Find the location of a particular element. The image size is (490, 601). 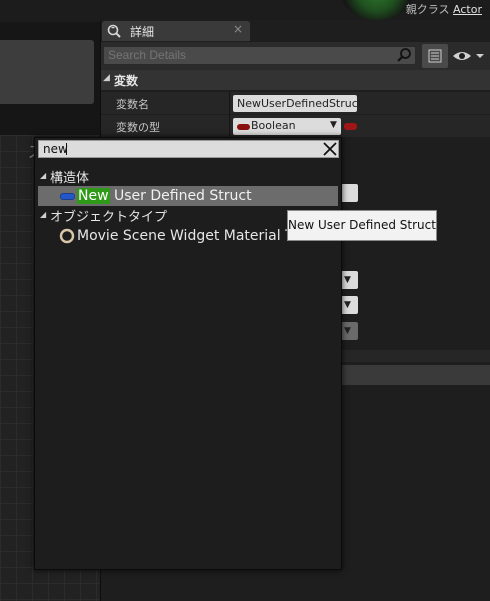

variable-type-value: Boolean is located at coordinates (273, 125).